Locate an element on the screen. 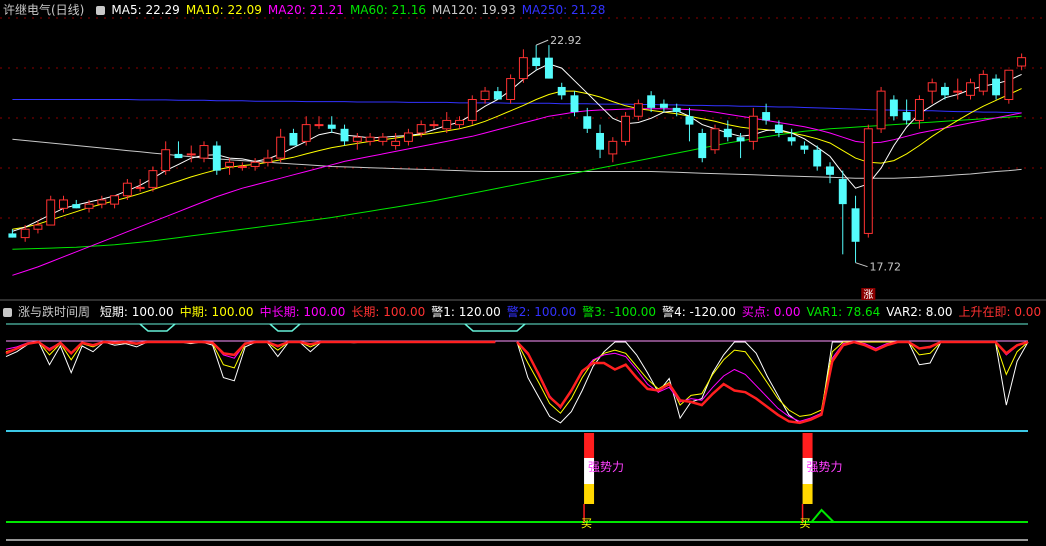 The width and height of the screenshot is (1046, 546). signal-label: 强势力 is located at coordinates (606, 467).